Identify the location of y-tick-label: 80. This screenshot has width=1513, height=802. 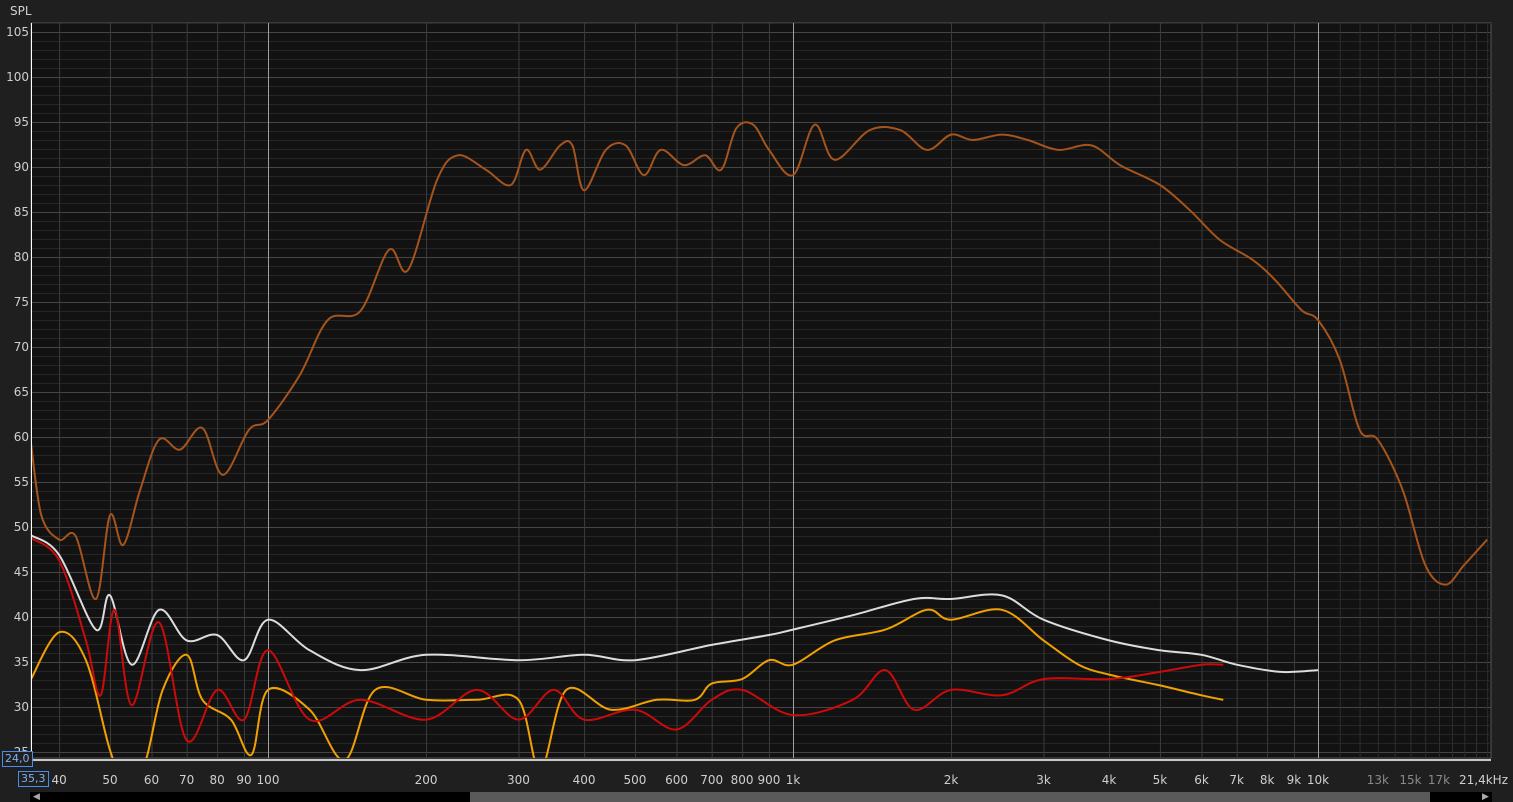
(21, 257).